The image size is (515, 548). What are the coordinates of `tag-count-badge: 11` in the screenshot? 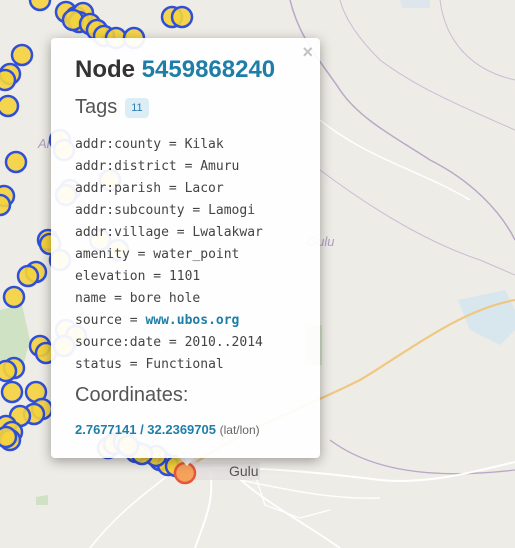 It's located at (137, 107).